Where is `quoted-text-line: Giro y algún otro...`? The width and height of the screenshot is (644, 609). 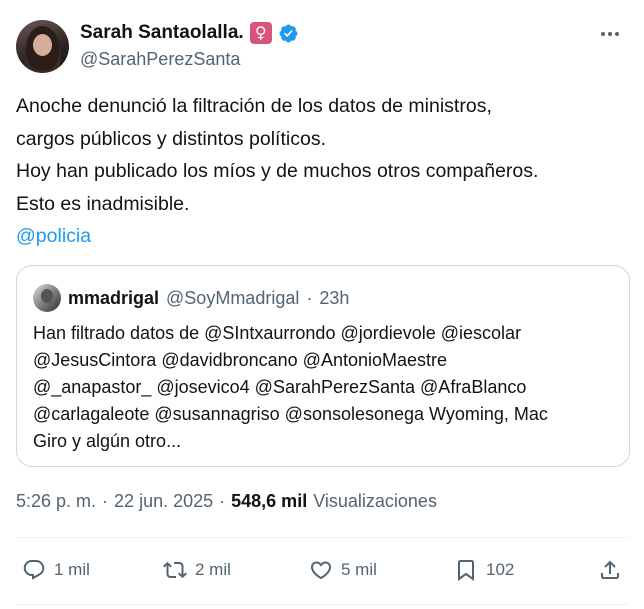
quoted-text-line: Giro y algún otro... is located at coordinates (107, 441).